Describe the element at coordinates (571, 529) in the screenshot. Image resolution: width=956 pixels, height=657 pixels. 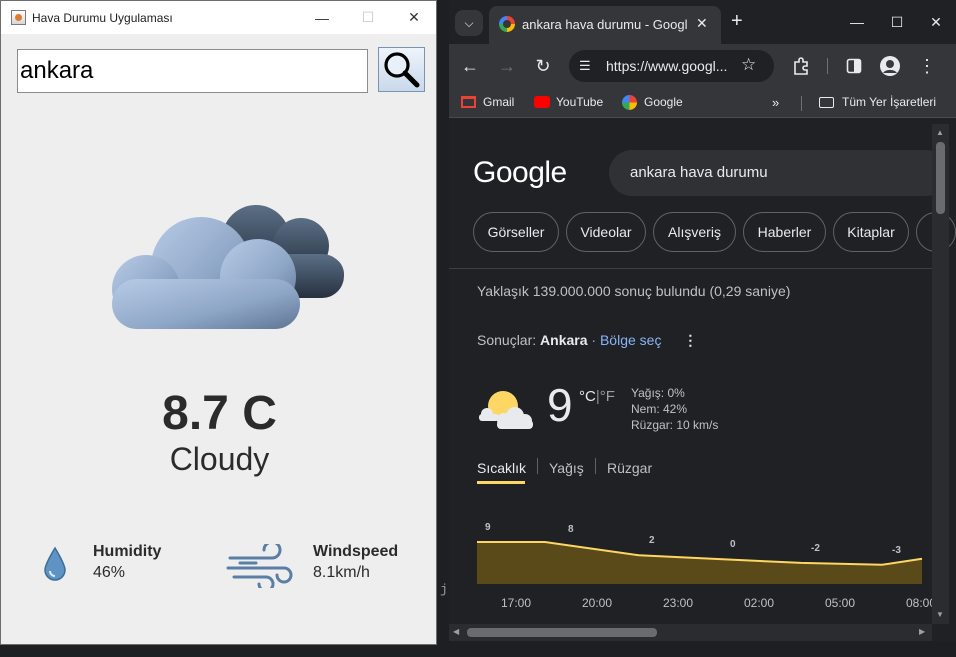
I see `chart-point-label: 8` at that location.